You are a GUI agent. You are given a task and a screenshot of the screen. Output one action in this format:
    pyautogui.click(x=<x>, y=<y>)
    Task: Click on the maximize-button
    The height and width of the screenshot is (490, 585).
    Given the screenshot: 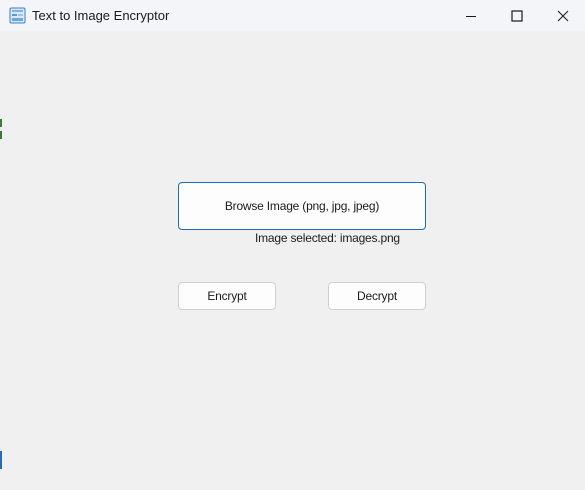 What is the action you would take?
    pyautogui.click(x=517, y=15)
    